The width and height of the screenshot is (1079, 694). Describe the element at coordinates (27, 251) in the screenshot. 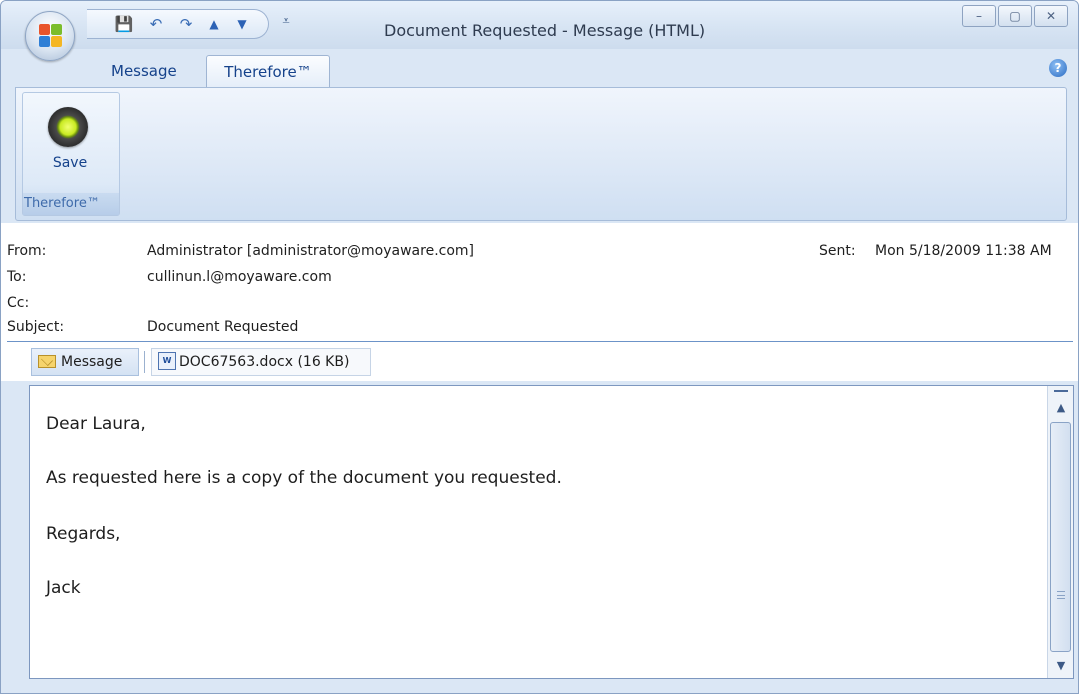

I see `from-label: From:` at that location.